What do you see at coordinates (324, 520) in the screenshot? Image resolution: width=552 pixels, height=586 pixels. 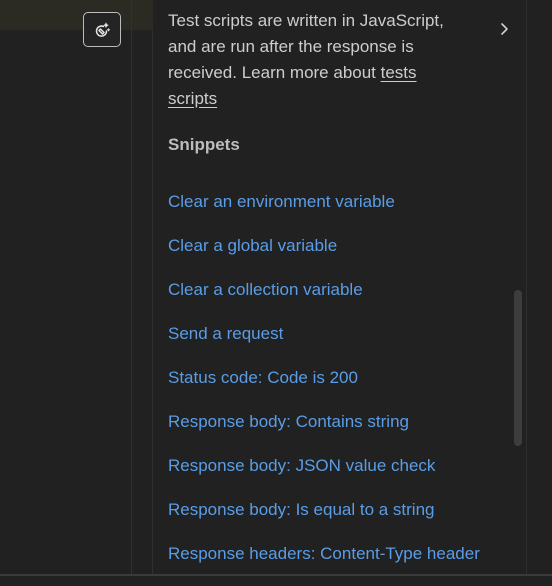 I see `snippet-link: Response body: Is equal to a string` at bounding box center [324, 520].